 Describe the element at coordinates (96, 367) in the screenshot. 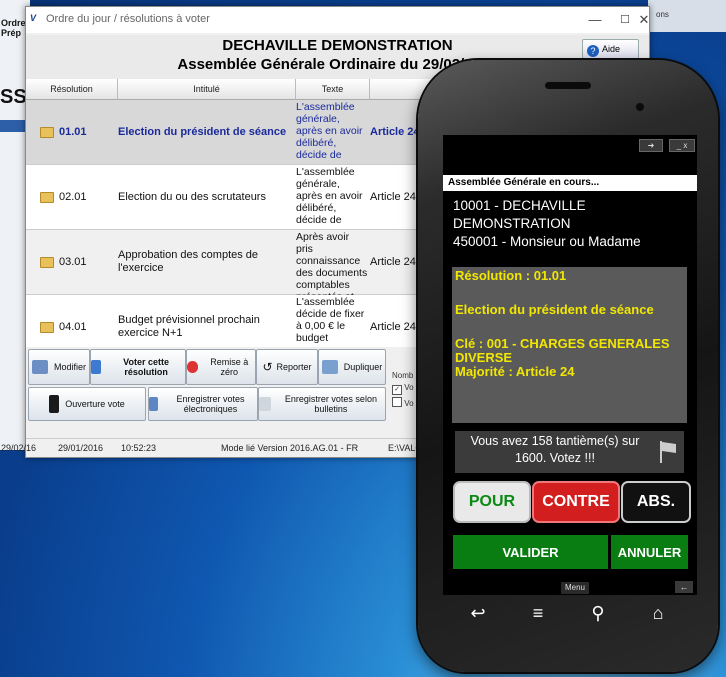

I see `vote-icon` at that location.